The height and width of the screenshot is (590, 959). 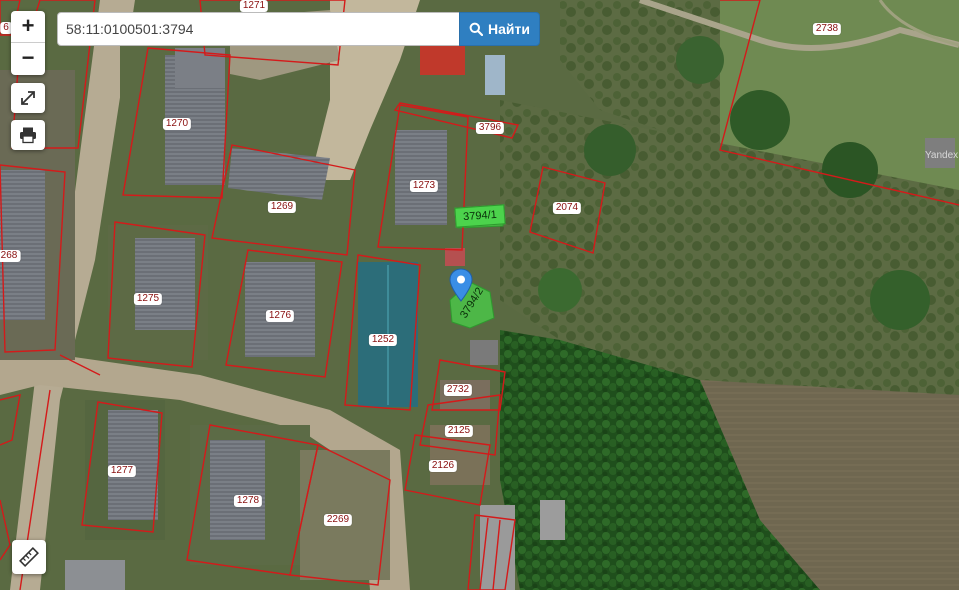 I want to click on location-pin-icon, so click(x=461, y=285).